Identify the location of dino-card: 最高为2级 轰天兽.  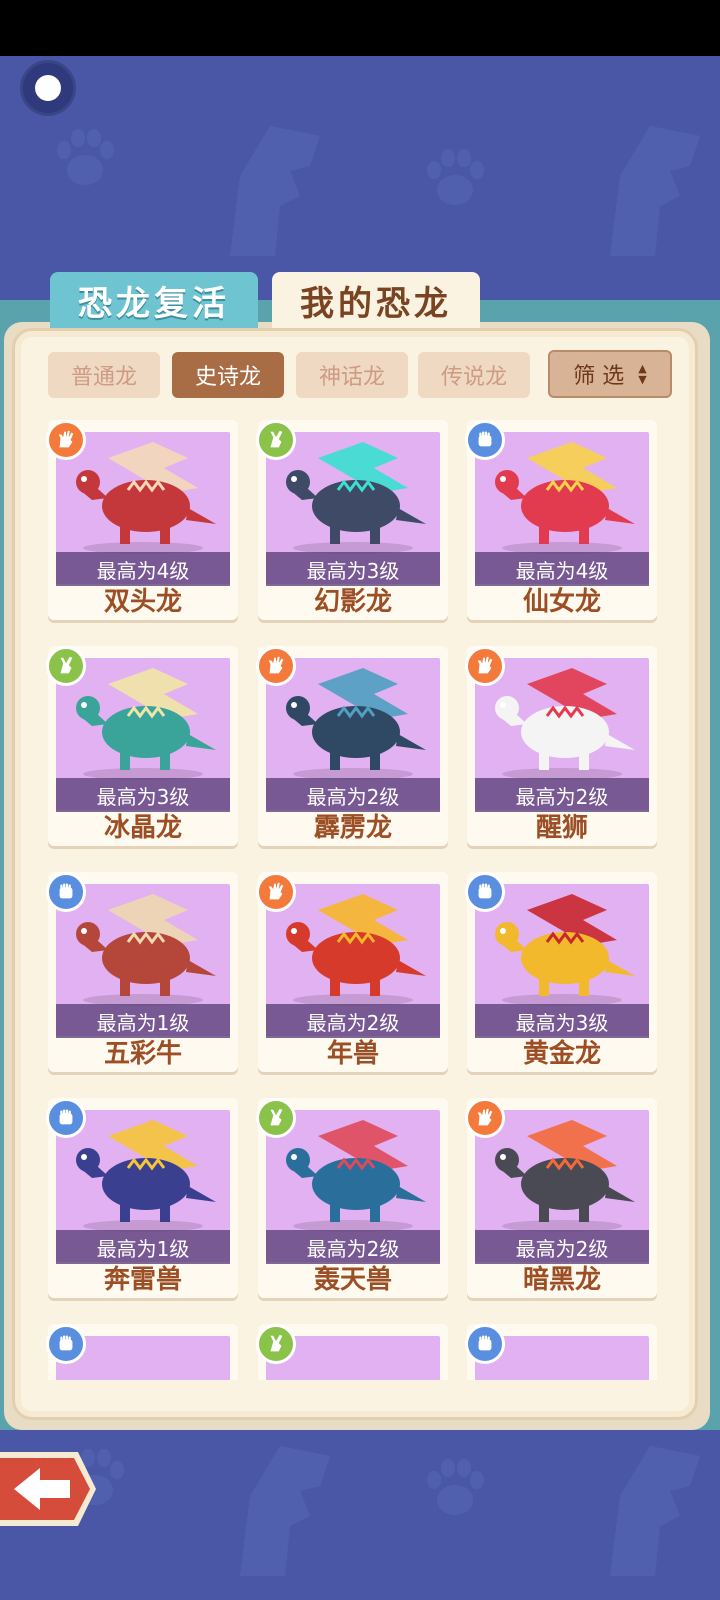
(352, 1198).